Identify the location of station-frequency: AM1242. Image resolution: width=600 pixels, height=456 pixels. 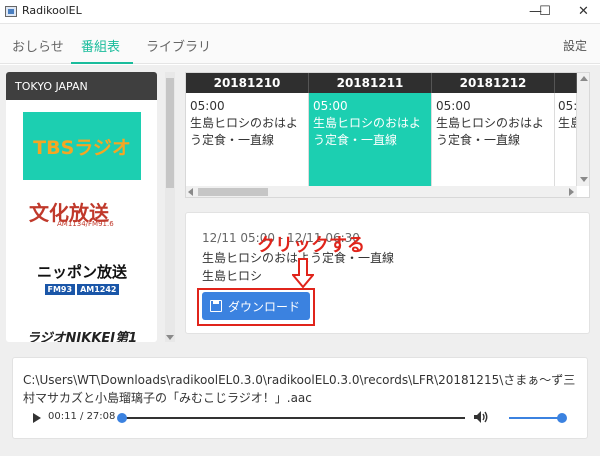
(98, 289).